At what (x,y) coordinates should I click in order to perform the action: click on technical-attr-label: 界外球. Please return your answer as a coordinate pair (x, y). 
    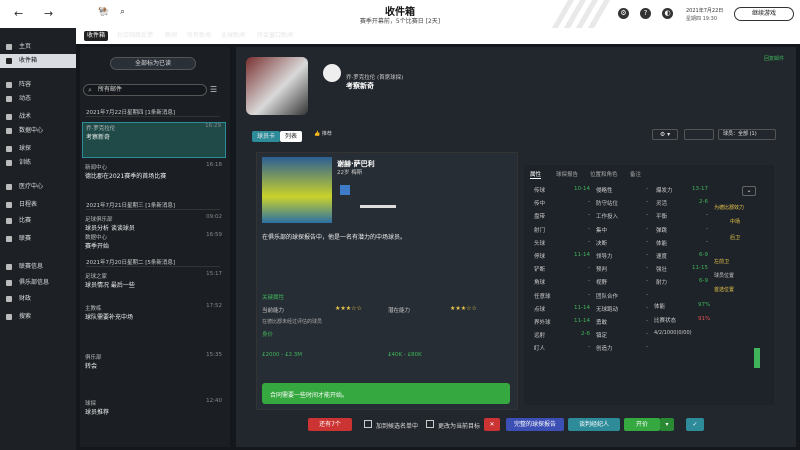
    Looking at the image, I should click on (542, 323).